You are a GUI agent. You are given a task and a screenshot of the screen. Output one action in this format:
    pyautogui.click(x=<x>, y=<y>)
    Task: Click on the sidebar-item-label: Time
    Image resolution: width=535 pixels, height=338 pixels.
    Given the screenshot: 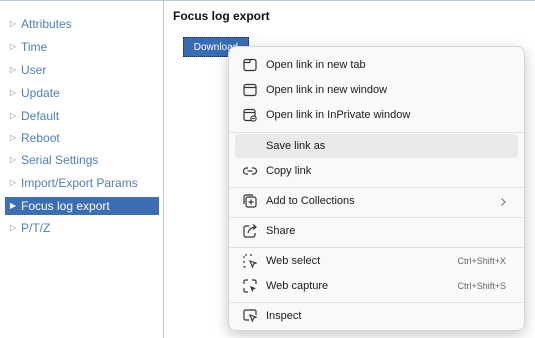 What is the action you would take?
    pyautogui.click(x=34, y=47)
    